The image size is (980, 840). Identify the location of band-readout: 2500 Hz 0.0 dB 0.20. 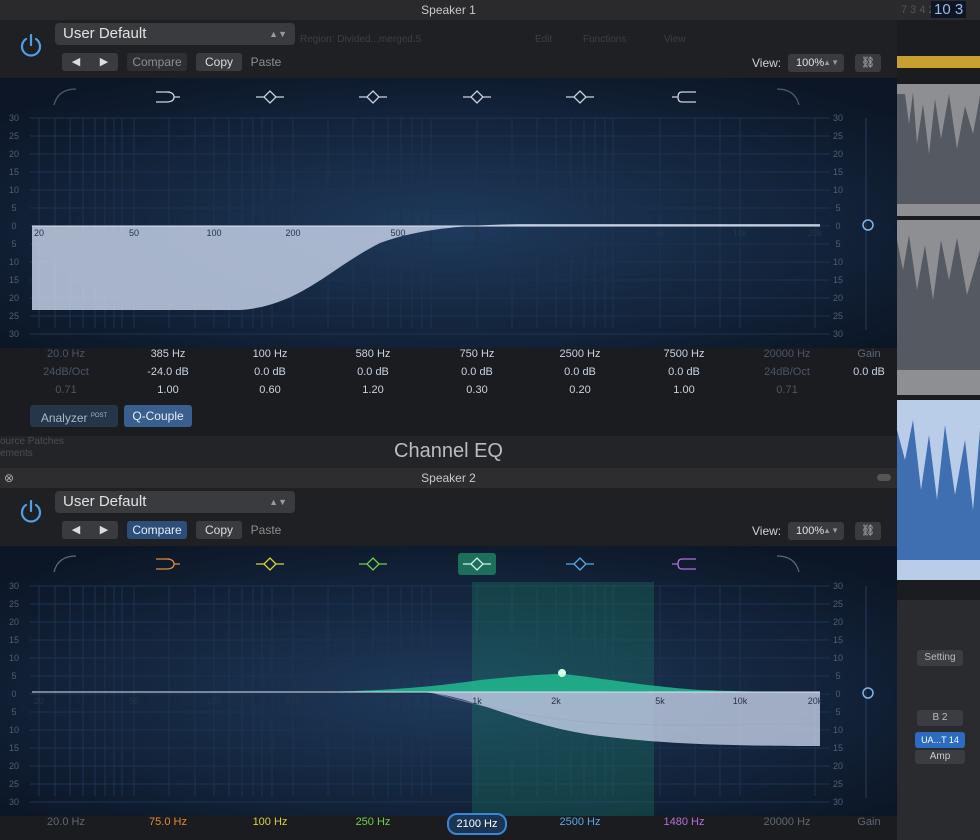
(580, 372).